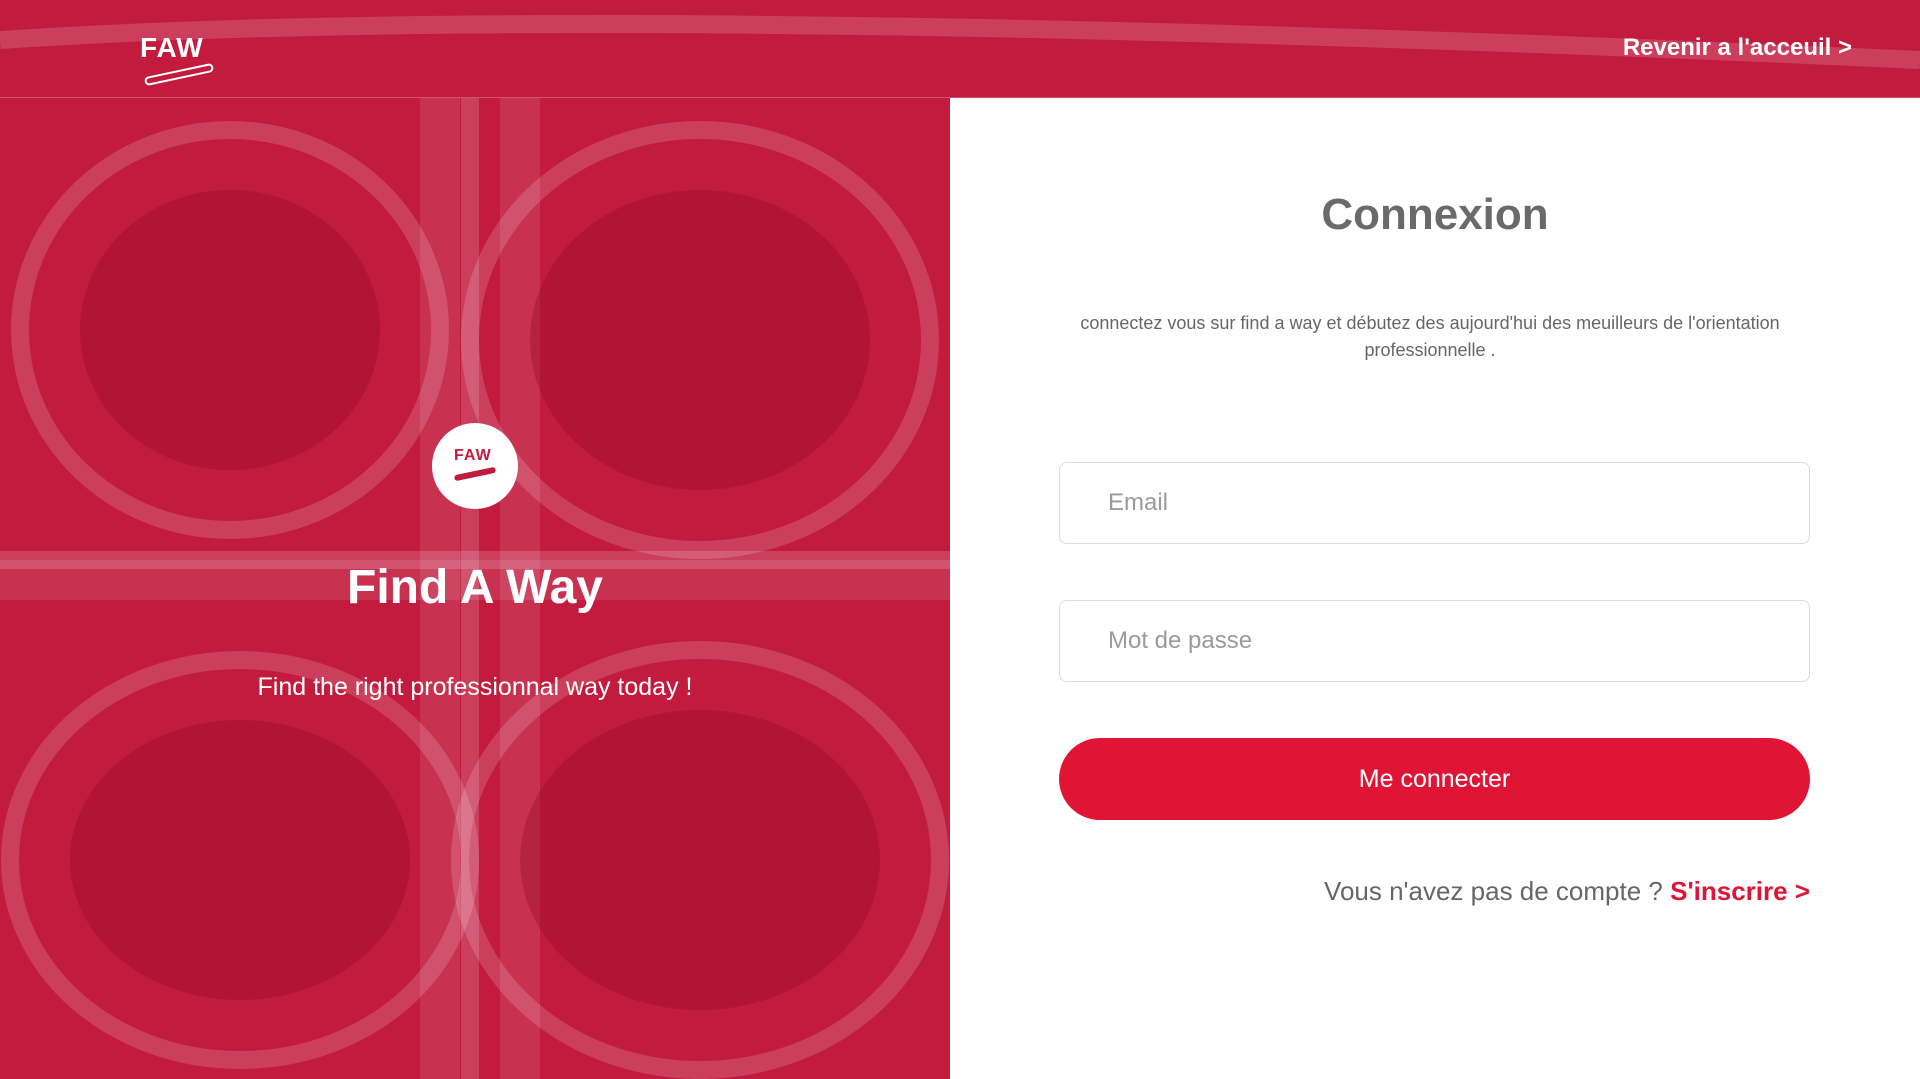 The width and height of the screenshot is (1920, 1079). Describe the element at coordinates (1497, 891) in the screenshot. I see `signup-prompt-text: Vous n'avez pas de compte ?` at that location.